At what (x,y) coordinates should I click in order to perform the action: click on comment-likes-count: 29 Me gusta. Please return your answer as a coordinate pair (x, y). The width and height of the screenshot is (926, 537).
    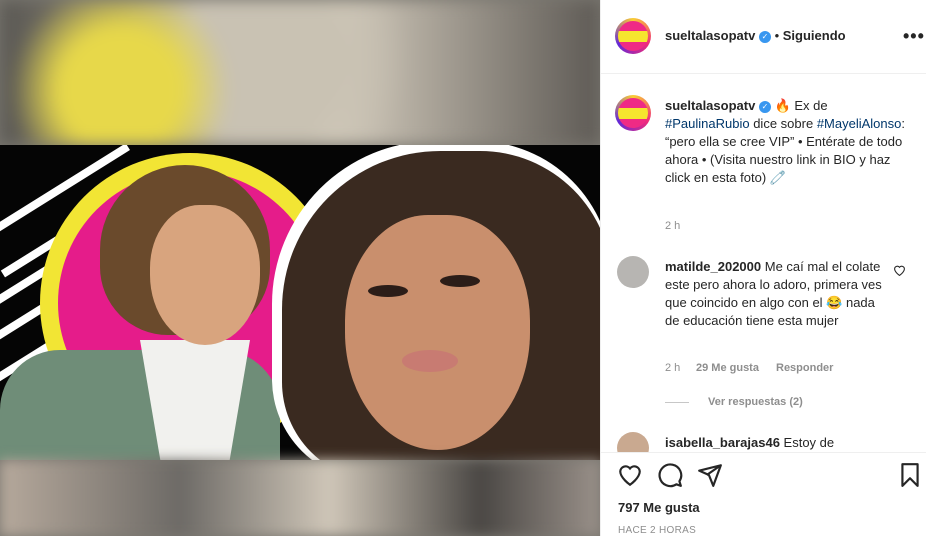
    Looking at the image, I should click on (727, 368).